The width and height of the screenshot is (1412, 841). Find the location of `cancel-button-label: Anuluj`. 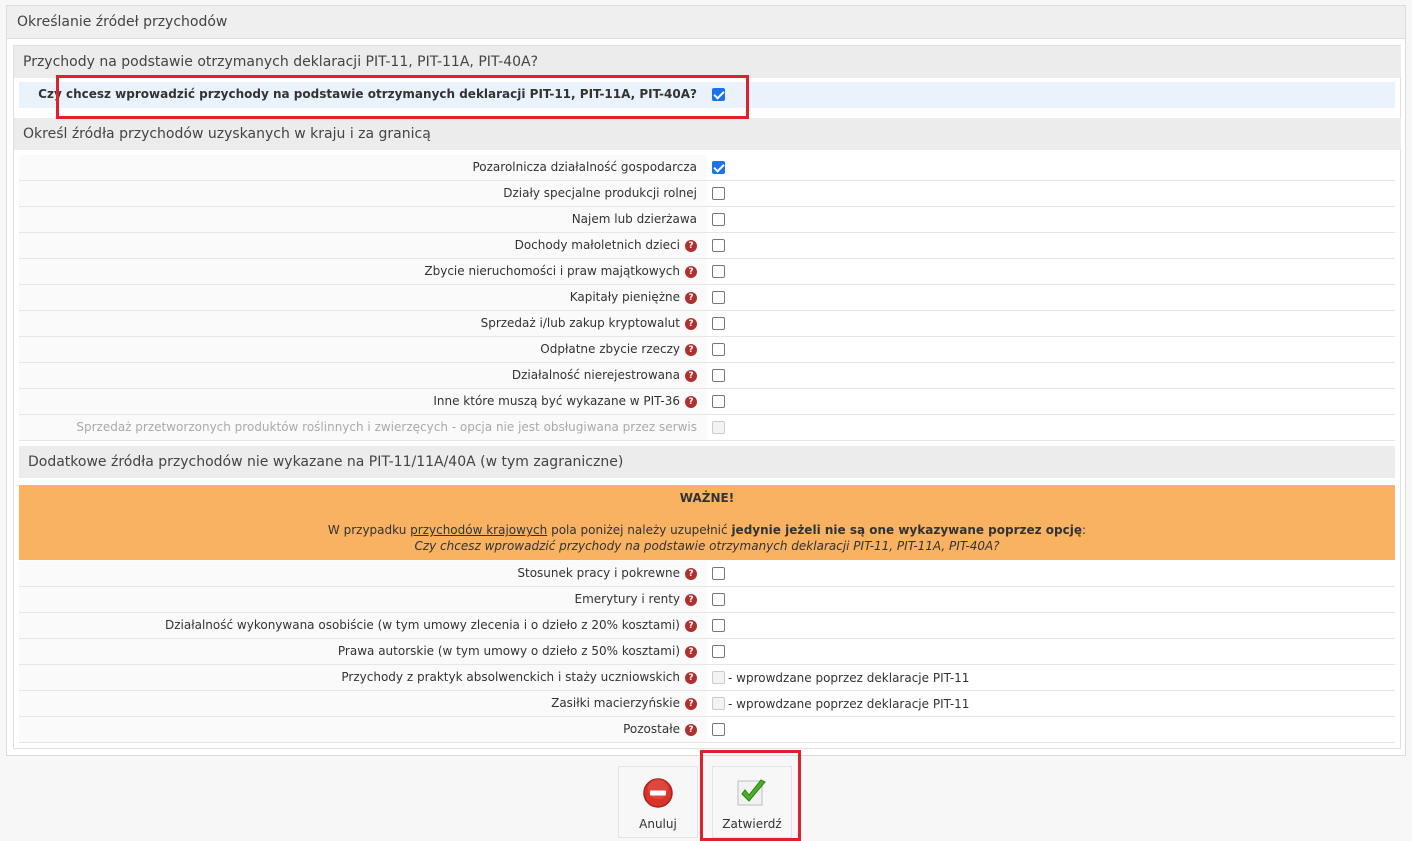

cancel-button-label: Anuluj is located at coordinates (658, 824).